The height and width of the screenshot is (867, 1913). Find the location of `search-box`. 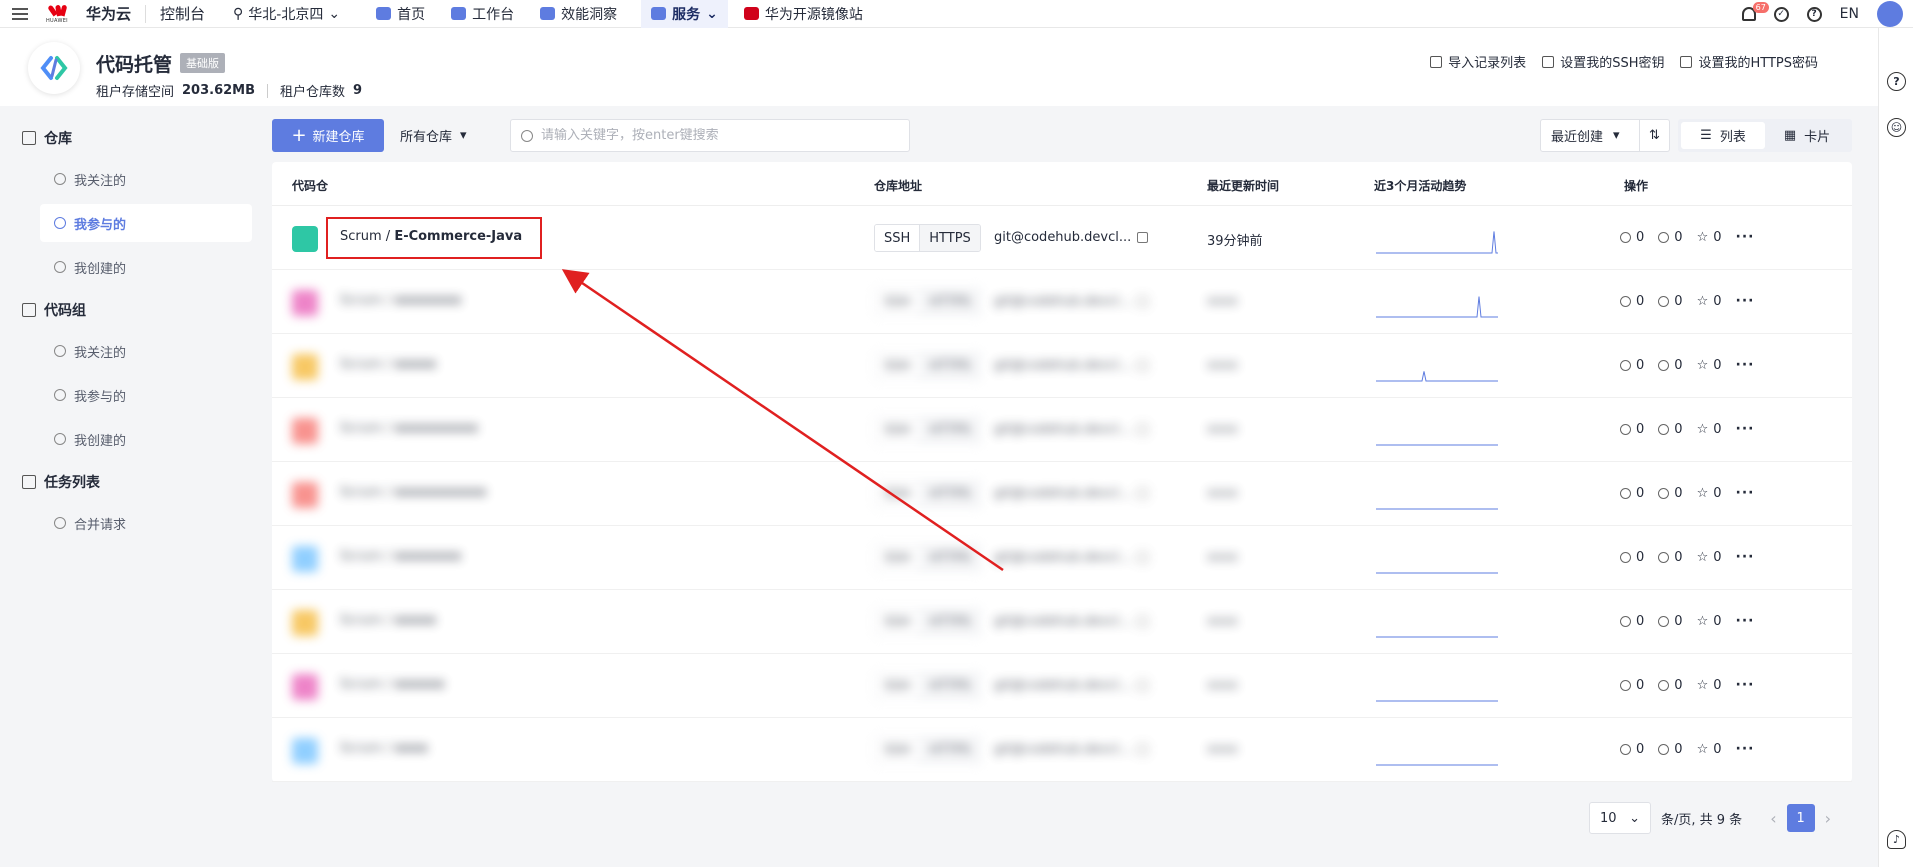

search-box is located at coordinates (710, 135).